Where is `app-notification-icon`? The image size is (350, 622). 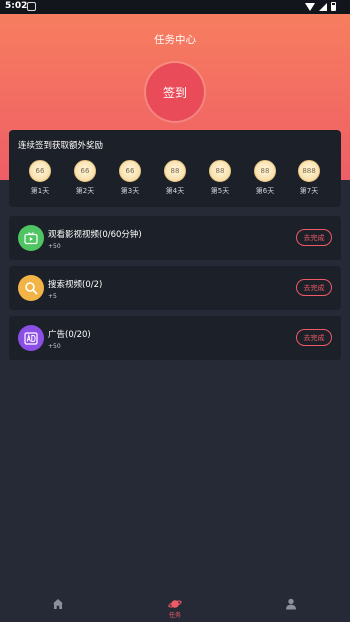 app-notification-icon is located at coordinates (31, 6).